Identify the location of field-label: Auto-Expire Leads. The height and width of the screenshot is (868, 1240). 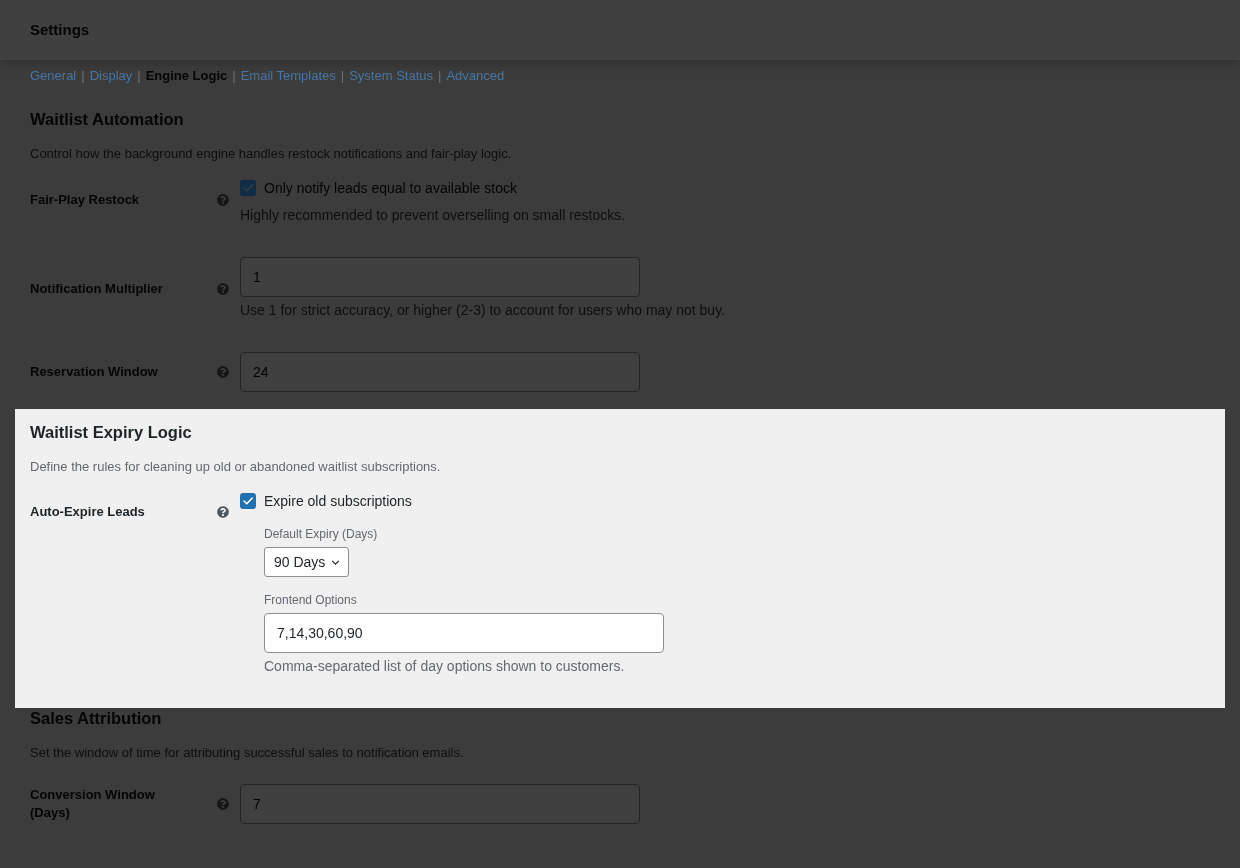
(88, 512).